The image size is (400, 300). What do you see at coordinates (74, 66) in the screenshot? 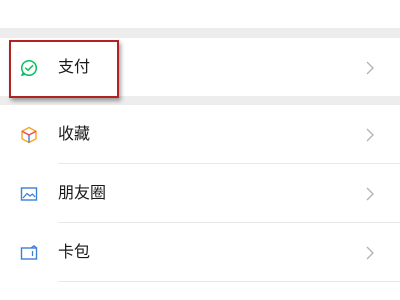
I see `menu-item-pay-label: 支付` at bounding box center [74, 66].